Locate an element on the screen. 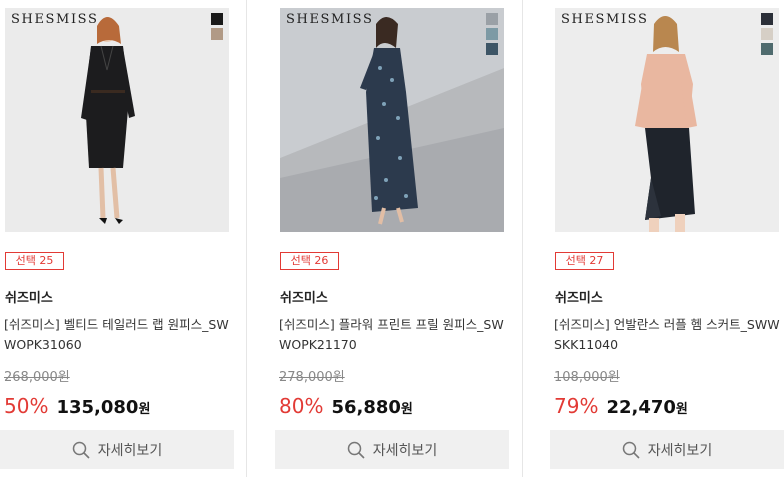  product-name: [쉬즈미스] 벨티드 테일러드 랩 원피스_SWWOPK31060 is located at coordinates (120, 335).